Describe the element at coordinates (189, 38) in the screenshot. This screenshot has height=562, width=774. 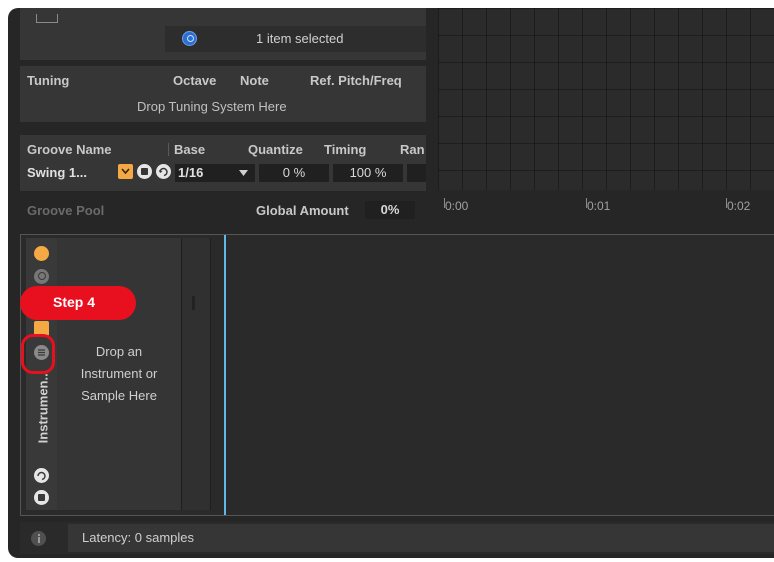
I see `hot-swap-icon` at that location.